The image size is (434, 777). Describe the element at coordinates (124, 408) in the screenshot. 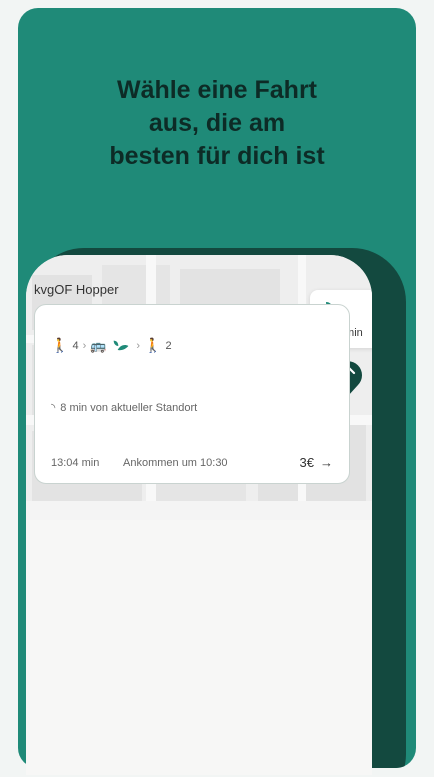

I see `start-info: ◝ 8 min von aktueller Standort` at that location.